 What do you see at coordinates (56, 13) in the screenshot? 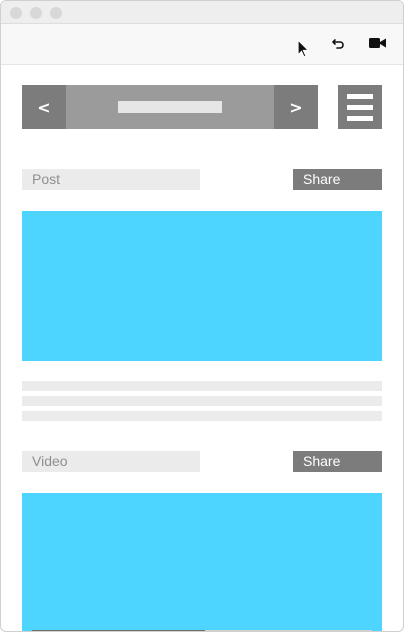
I see `zoom-window-button` at bounding box center [56, 13].